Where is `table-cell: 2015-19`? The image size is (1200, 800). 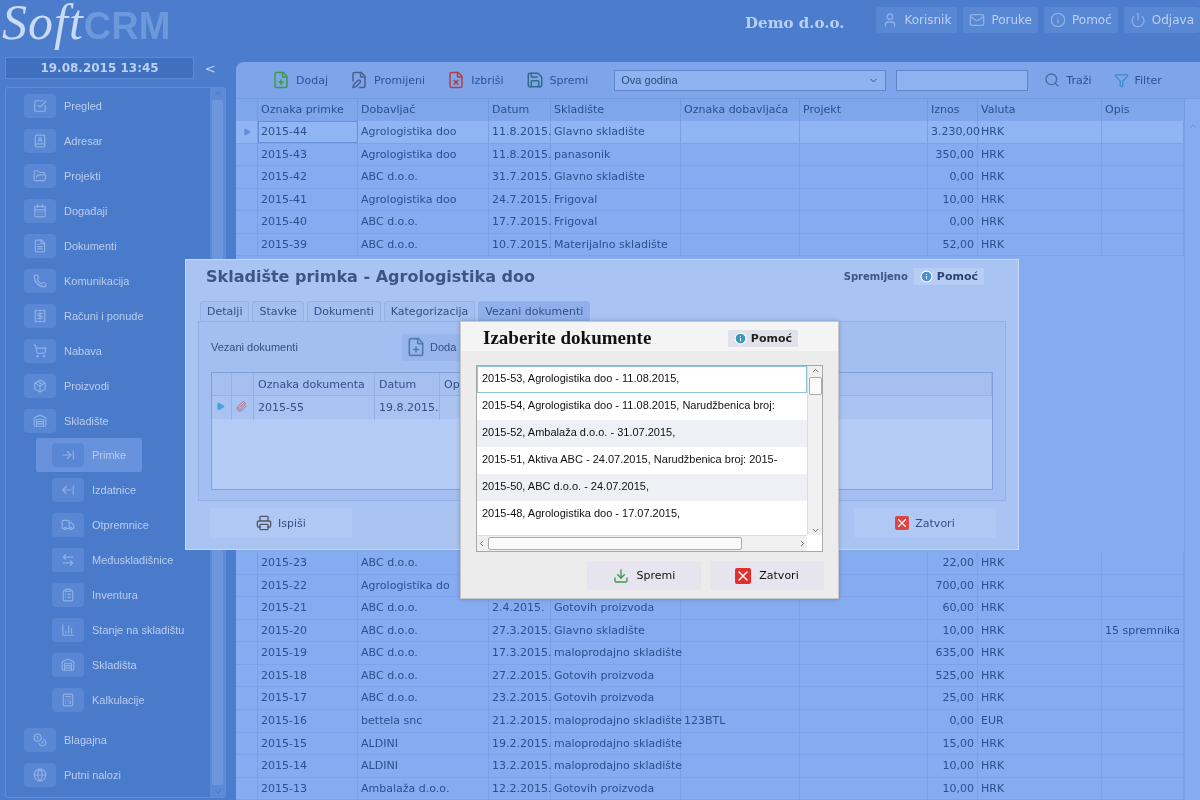
table-cell: 2015-19 is located at coordinates (308, 653).